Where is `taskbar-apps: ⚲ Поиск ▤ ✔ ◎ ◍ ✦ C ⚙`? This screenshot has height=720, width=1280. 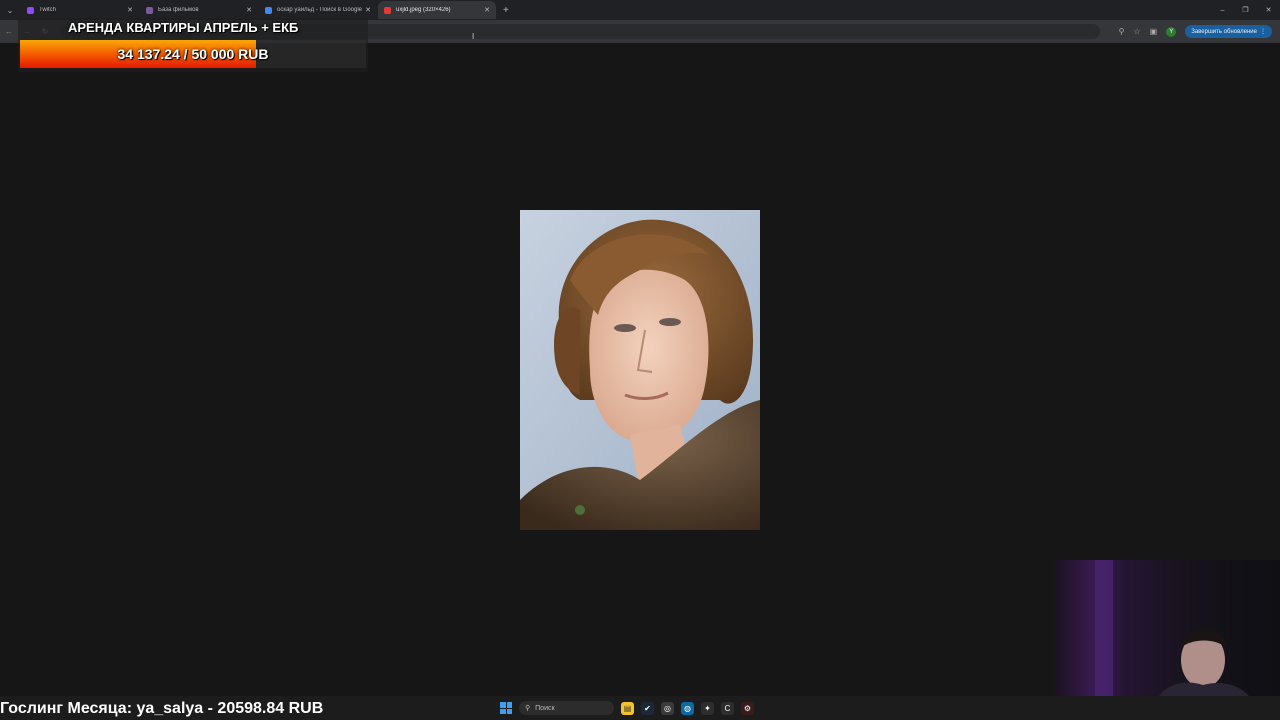 taskbar-apps: ⚲ Поиск ▤ ✔ ◎ ◍ ✦ C ⚙ is located at coordinates (627, 708).